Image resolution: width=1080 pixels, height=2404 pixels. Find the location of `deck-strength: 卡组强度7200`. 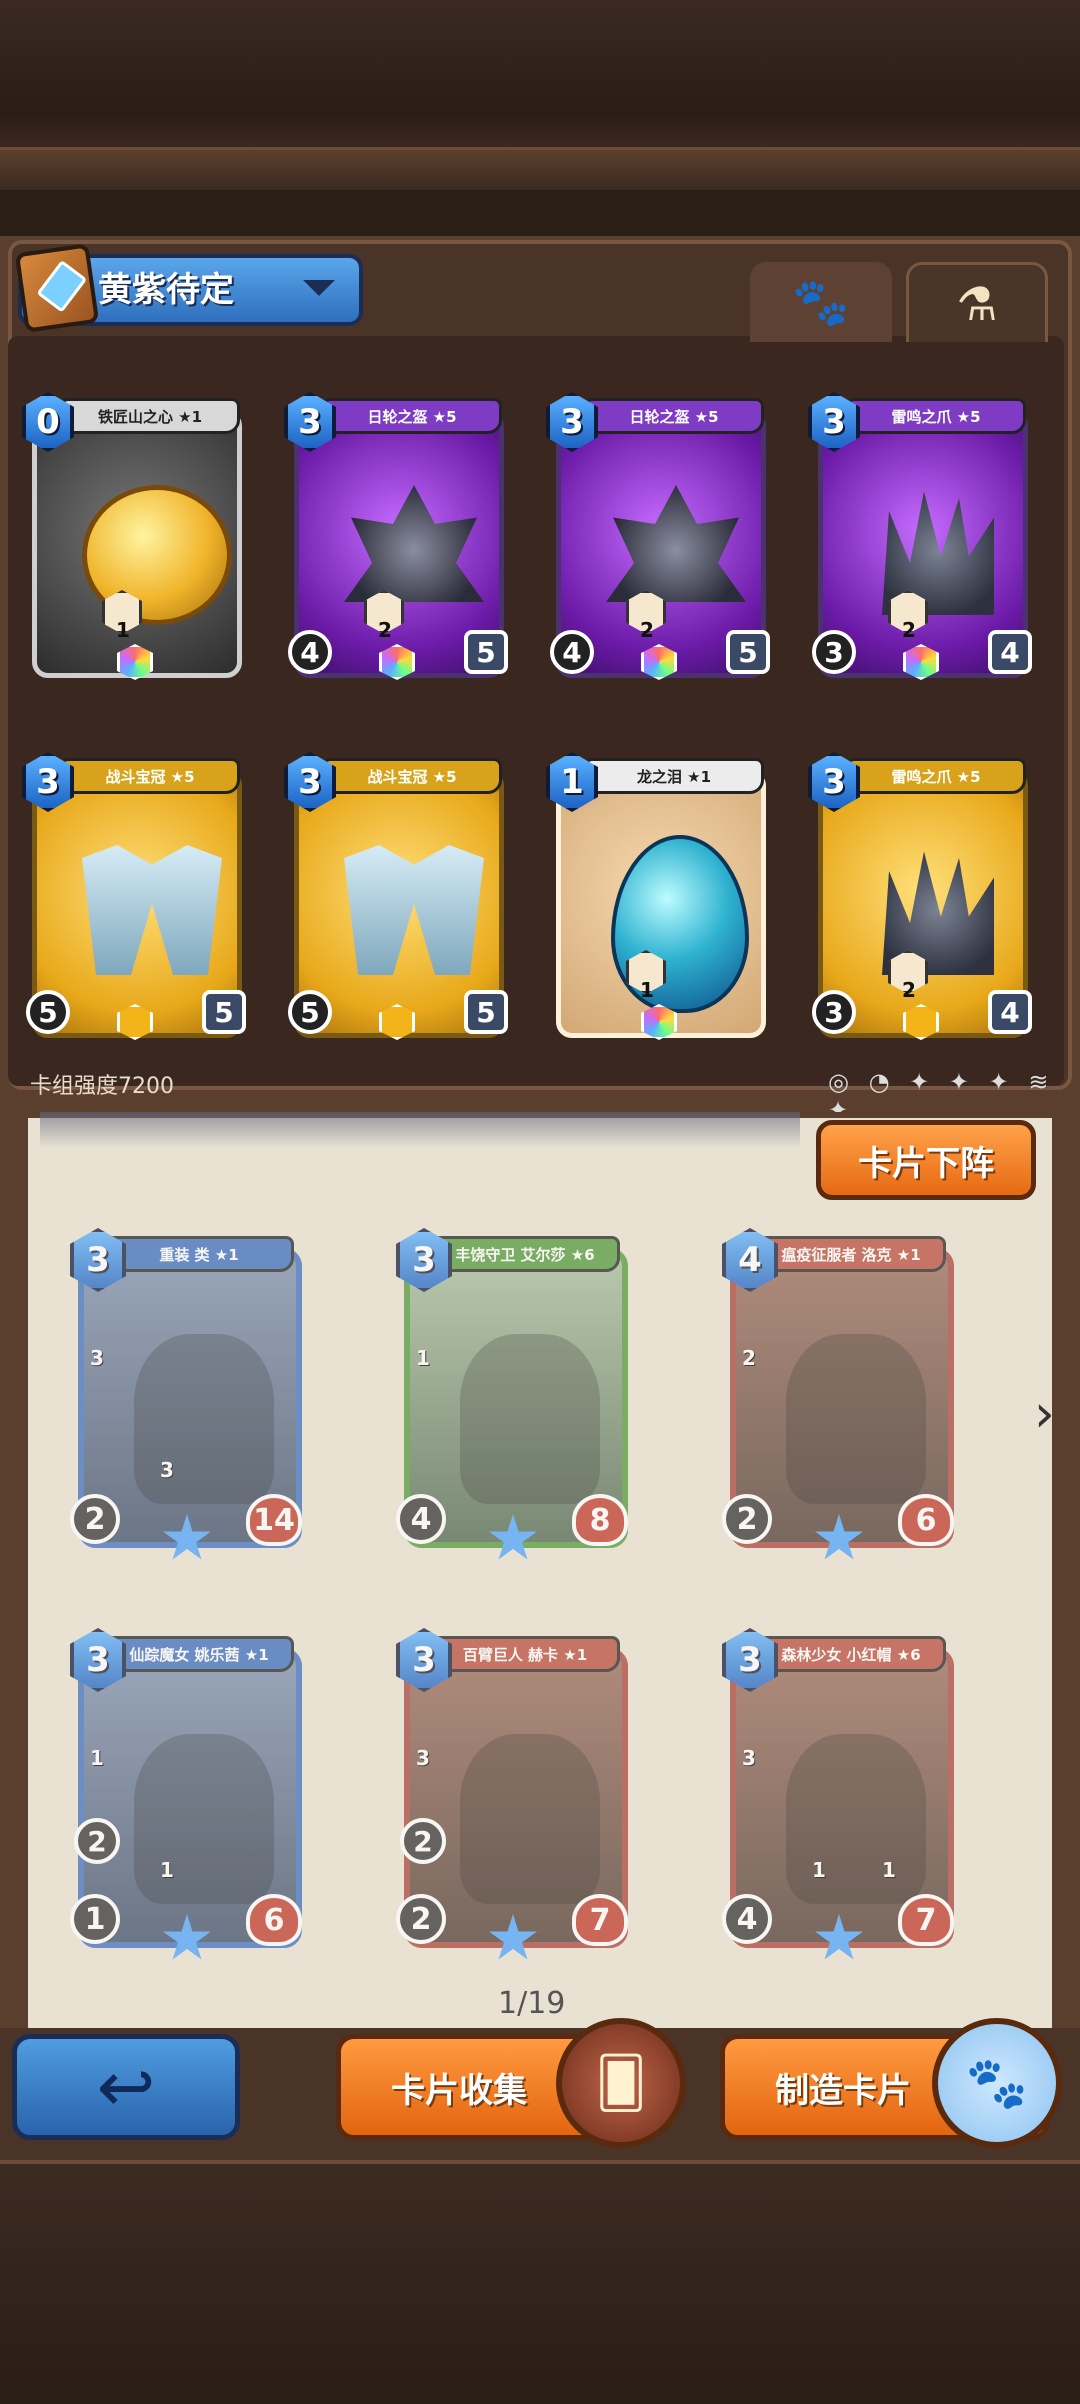

deck-strength: 卡组强度7200 is located at coordinates (102, 1086).